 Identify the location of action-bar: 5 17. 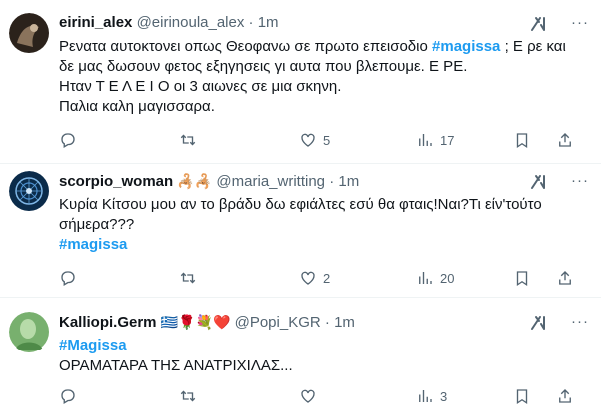
(324, 140).